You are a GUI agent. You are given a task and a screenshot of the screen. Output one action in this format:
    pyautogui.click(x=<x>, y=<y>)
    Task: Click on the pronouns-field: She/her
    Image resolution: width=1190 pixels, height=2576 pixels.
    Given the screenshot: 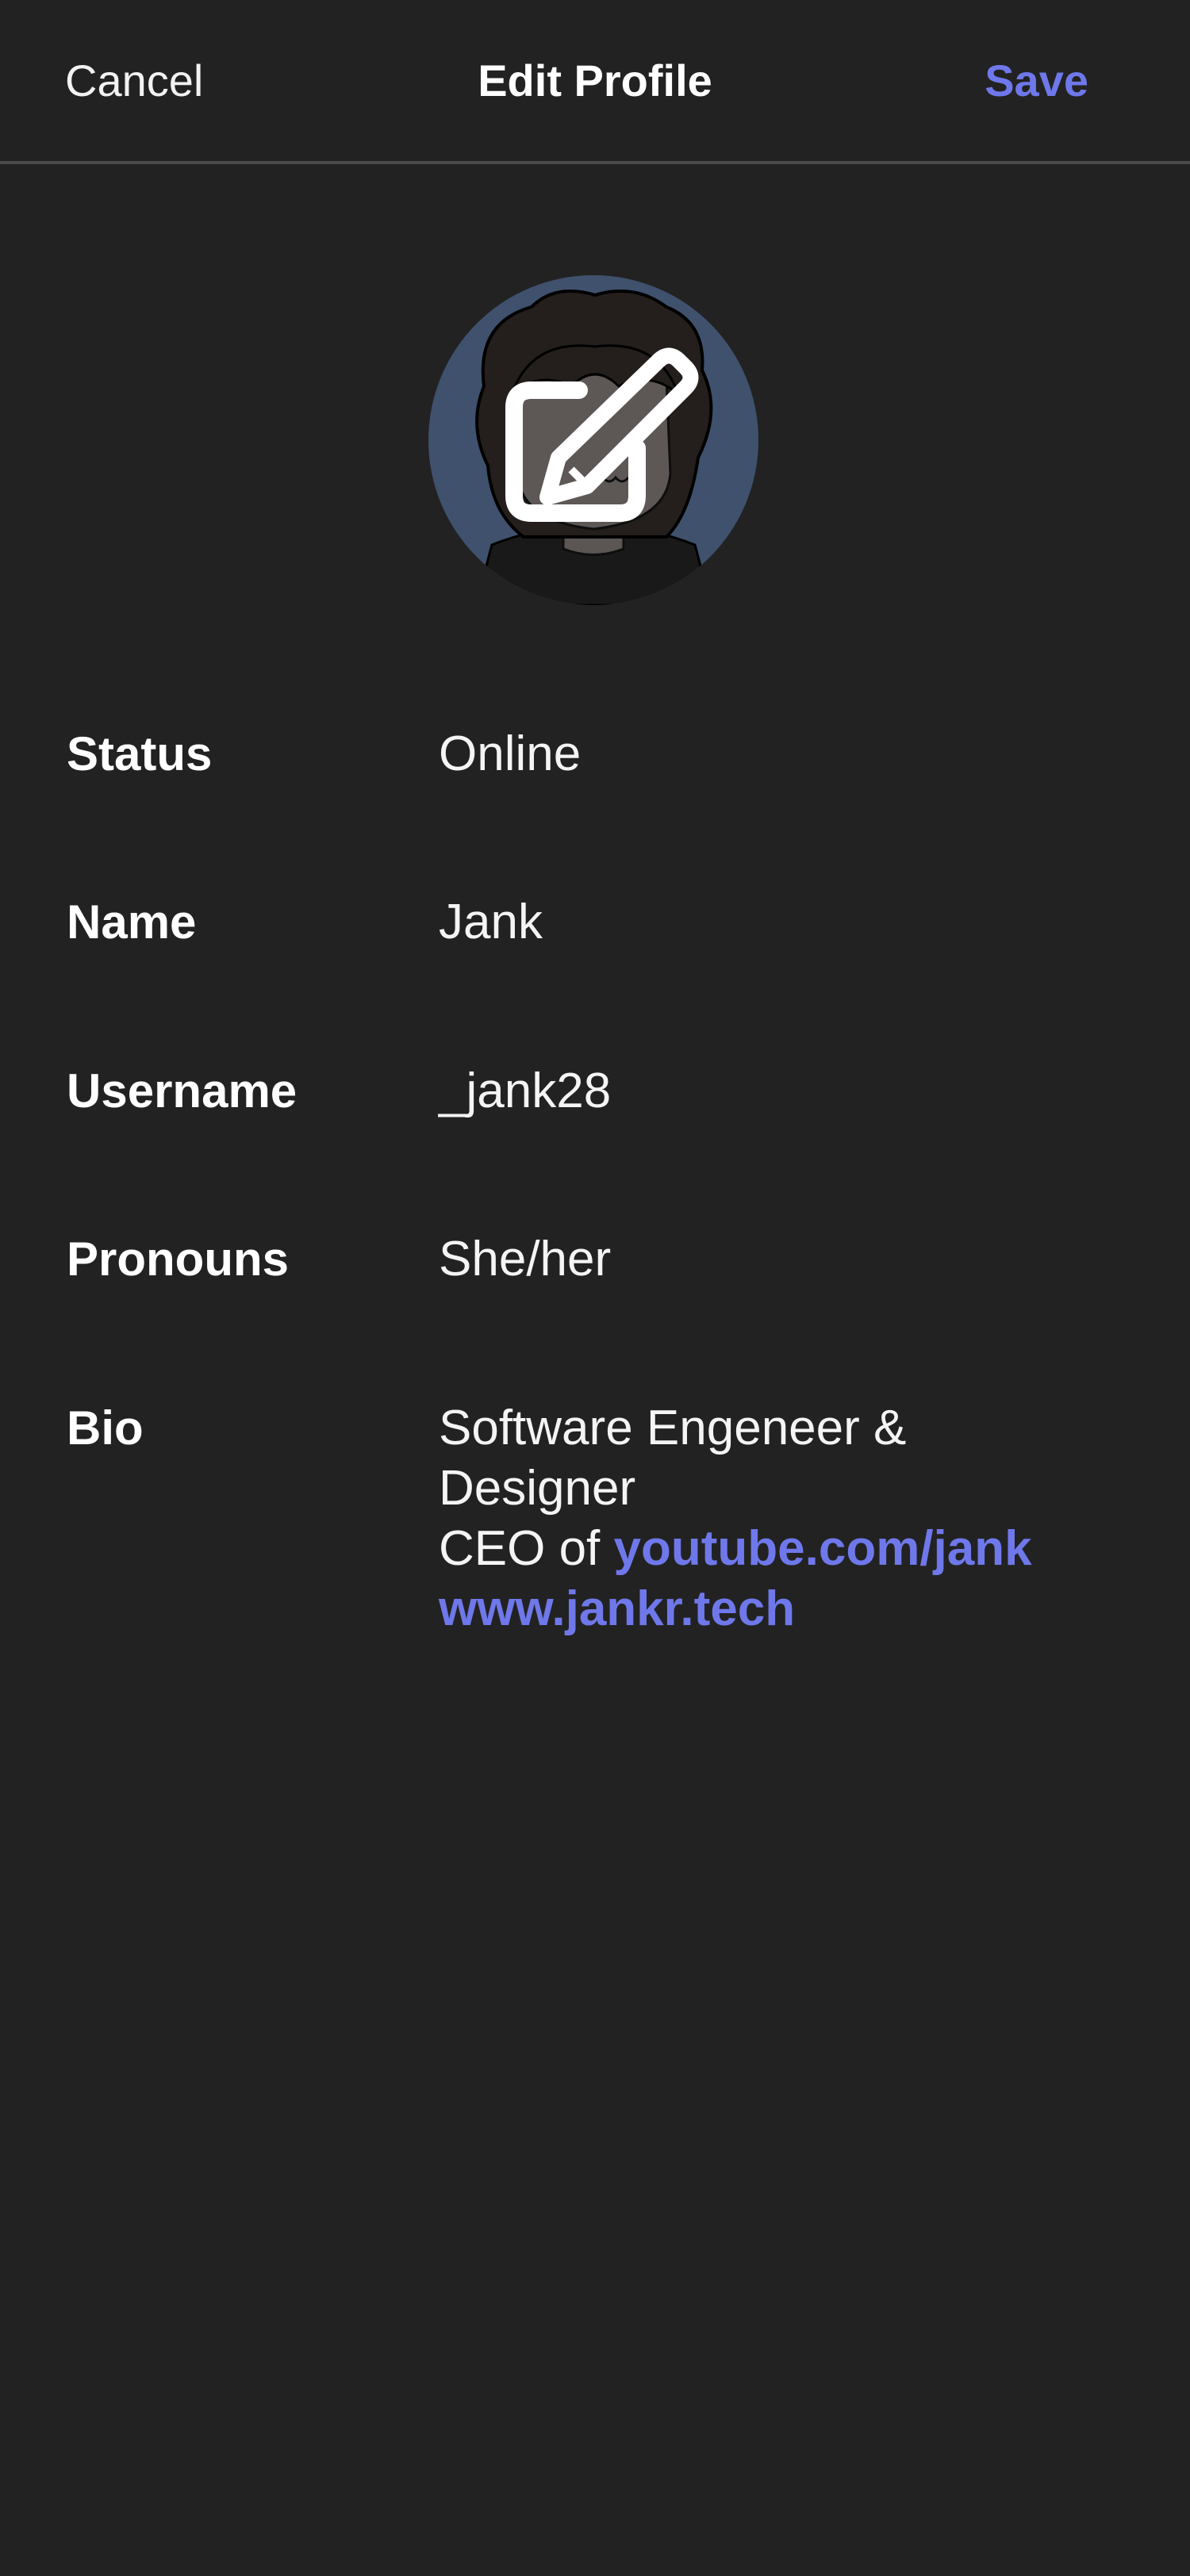 What is the action you would take?
    pyautogui.click(x=788, y=1260)
    